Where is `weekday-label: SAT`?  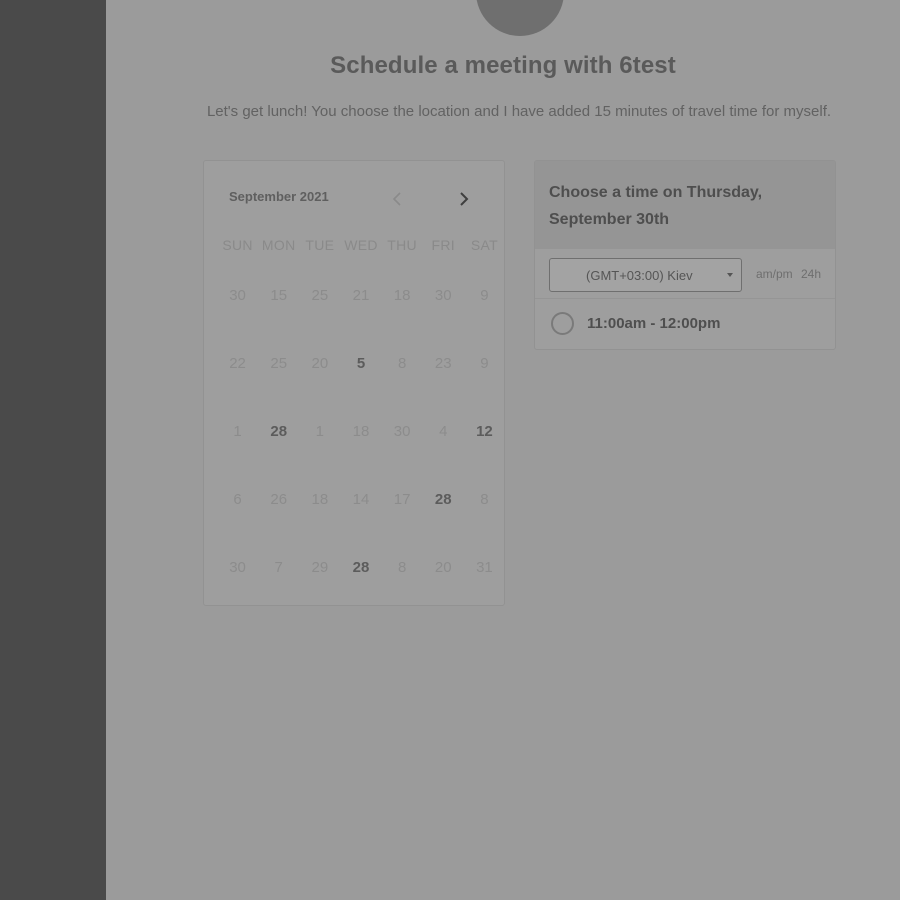 weekday-label: SAT is located at coordinates (484, 245).